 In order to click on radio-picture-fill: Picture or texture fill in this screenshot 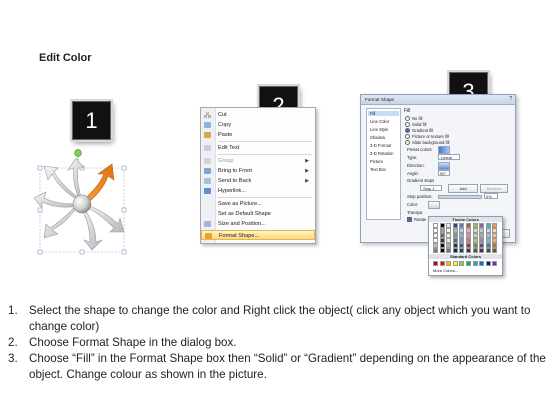, I will do `click(427, 137)`.